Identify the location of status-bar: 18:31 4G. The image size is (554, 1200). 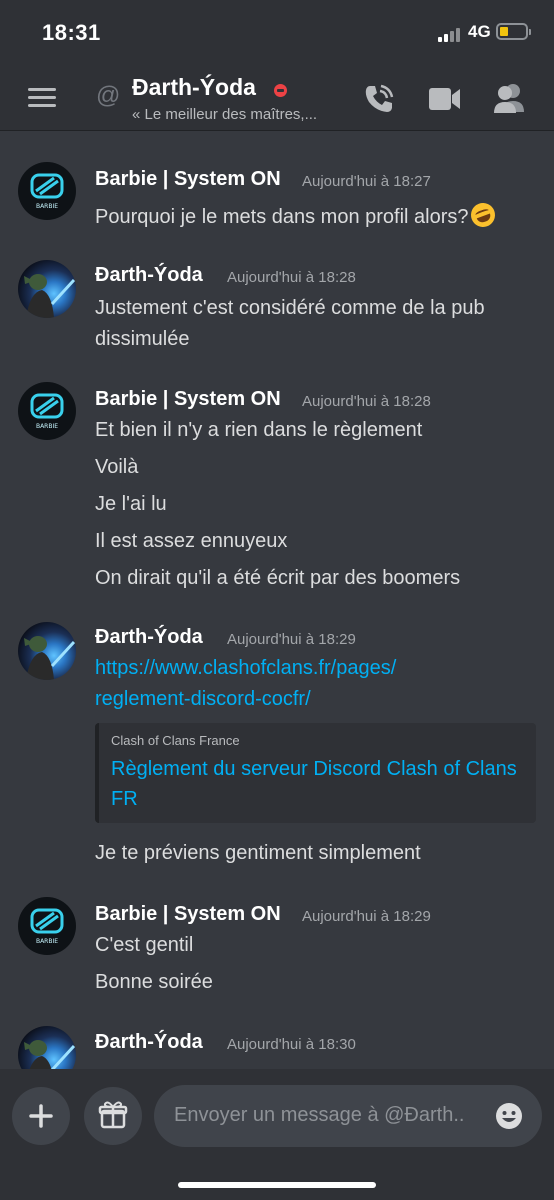
(277, 32).